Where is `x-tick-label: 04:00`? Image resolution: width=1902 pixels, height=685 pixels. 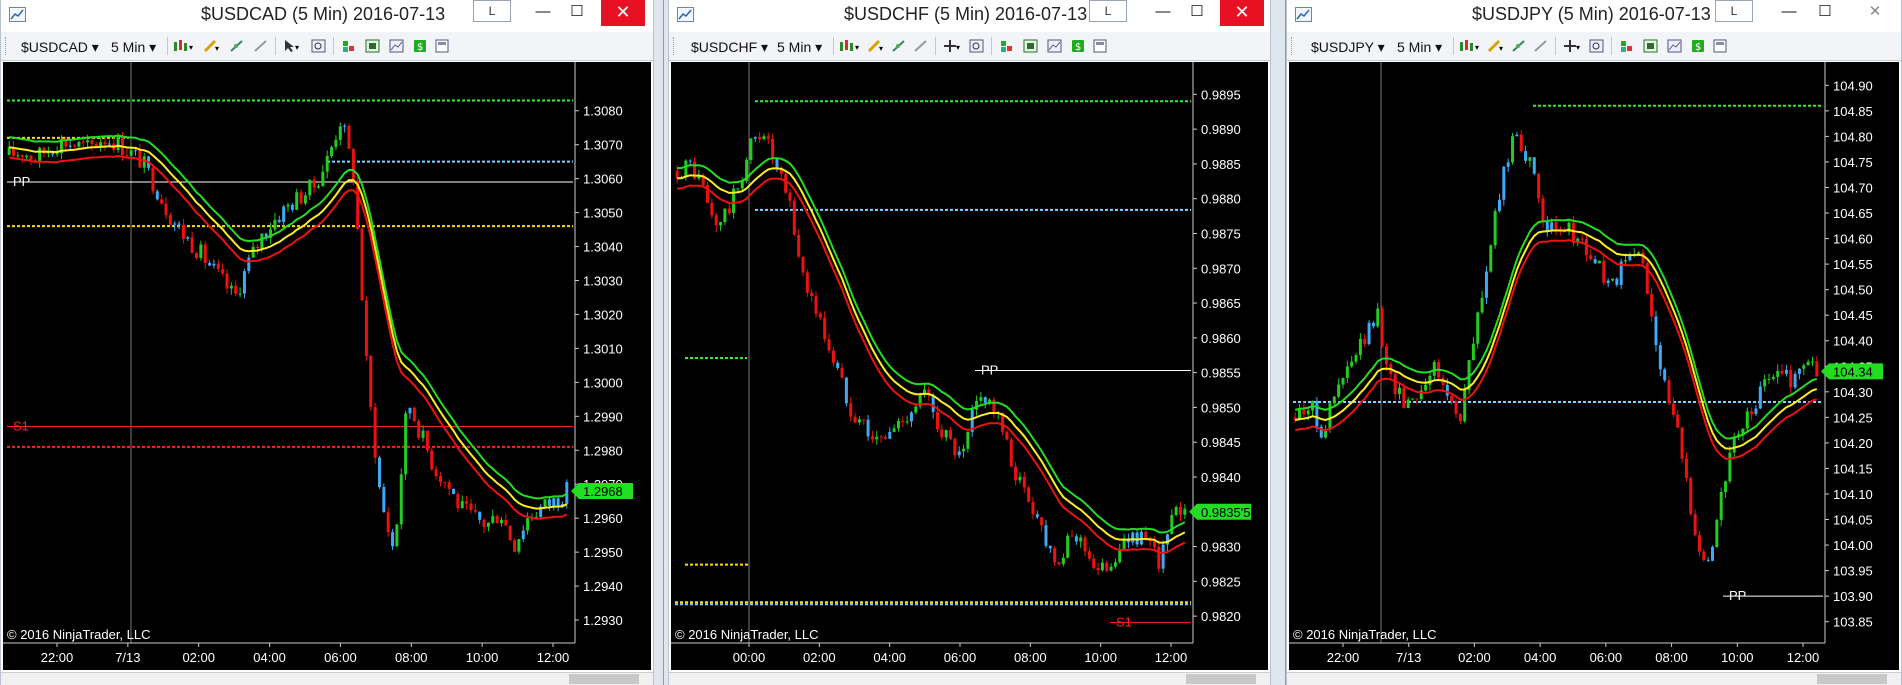
x-tick-label: 04:00 is located at coordinates (1540, 657).